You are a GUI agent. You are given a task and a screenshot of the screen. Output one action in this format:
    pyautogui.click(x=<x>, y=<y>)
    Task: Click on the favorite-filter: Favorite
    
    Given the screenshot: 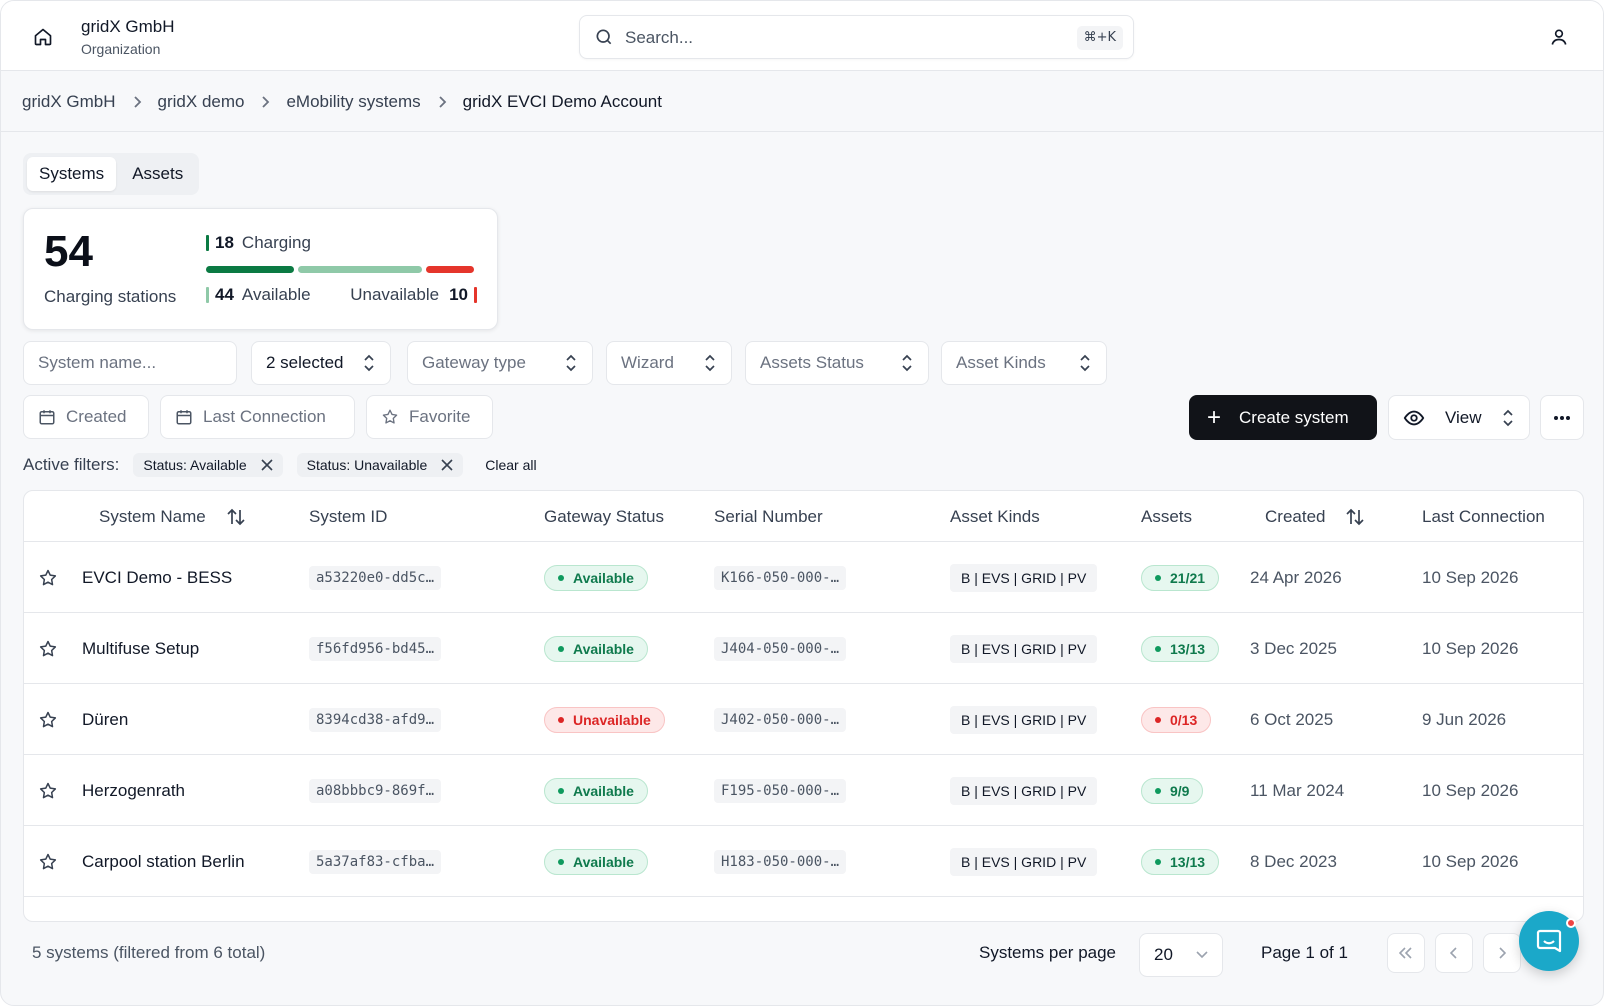 What is the action you would take?
    pyautogui.click(x=429, y=417)
    